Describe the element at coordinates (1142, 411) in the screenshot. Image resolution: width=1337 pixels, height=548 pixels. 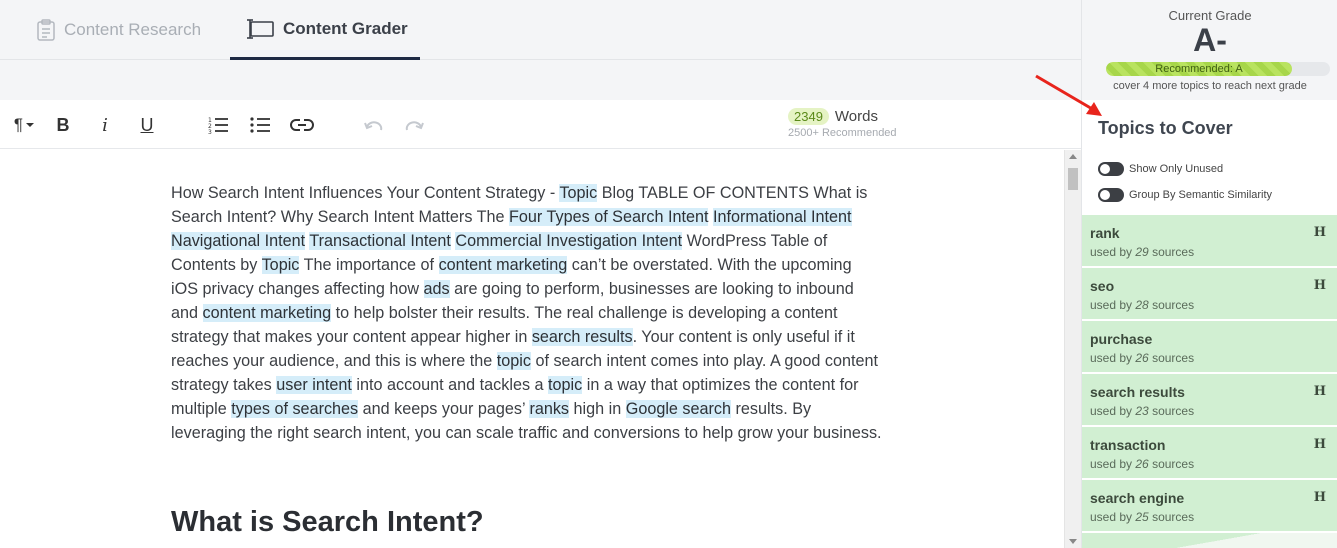
I see `topic-source-count: 23` at that location.